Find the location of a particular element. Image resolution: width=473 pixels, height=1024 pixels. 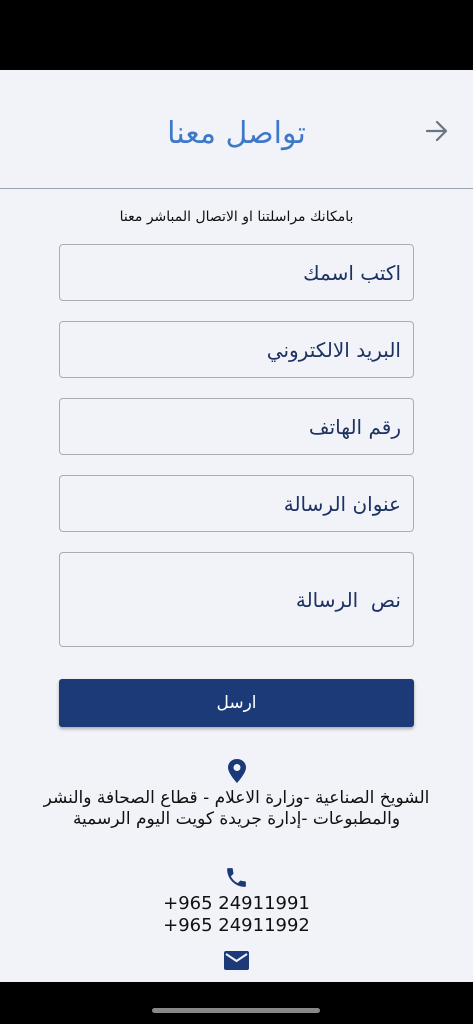

subtitle: بامكانك مراسلتنا او الاتصال المباشر معنا is located at coordinates (236, 217).